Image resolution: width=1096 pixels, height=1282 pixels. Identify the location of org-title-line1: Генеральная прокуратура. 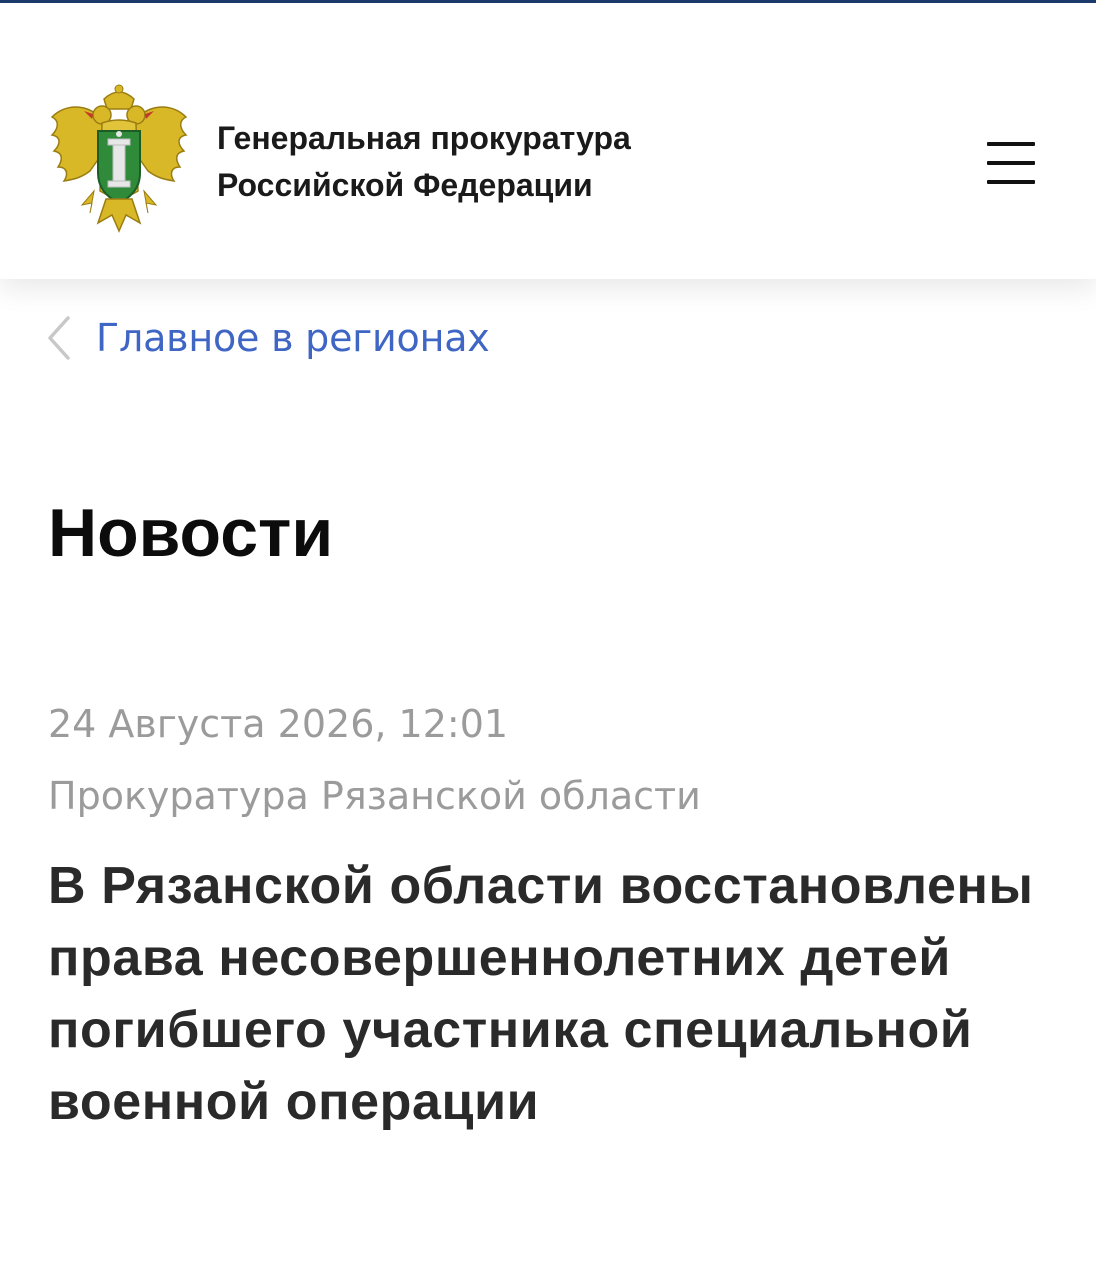
(424, 138).